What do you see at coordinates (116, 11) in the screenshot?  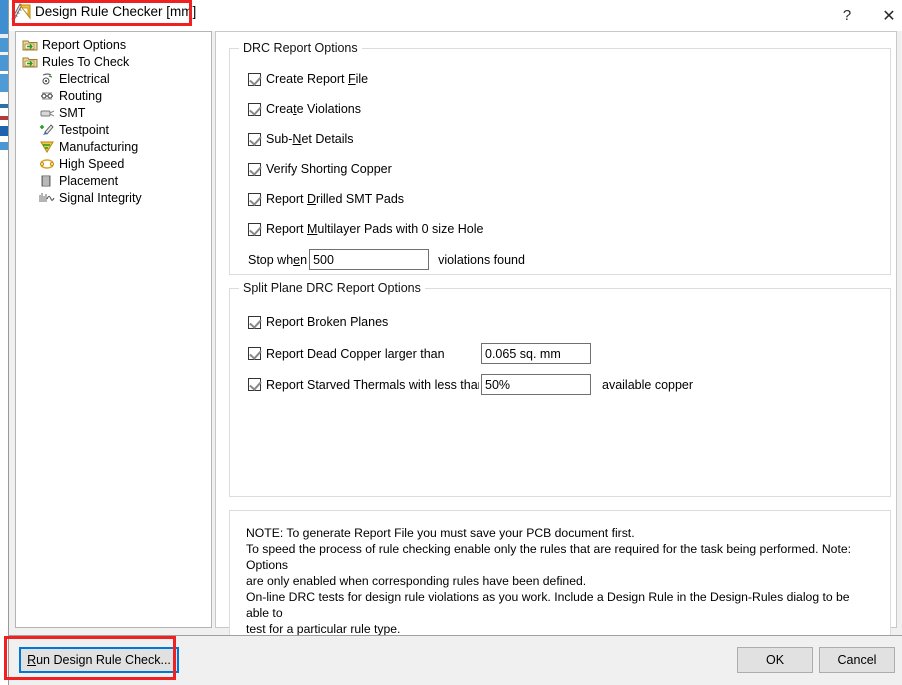 I see `window-title: Design Rule Checker [mm]` at bounding box center [116, 11].